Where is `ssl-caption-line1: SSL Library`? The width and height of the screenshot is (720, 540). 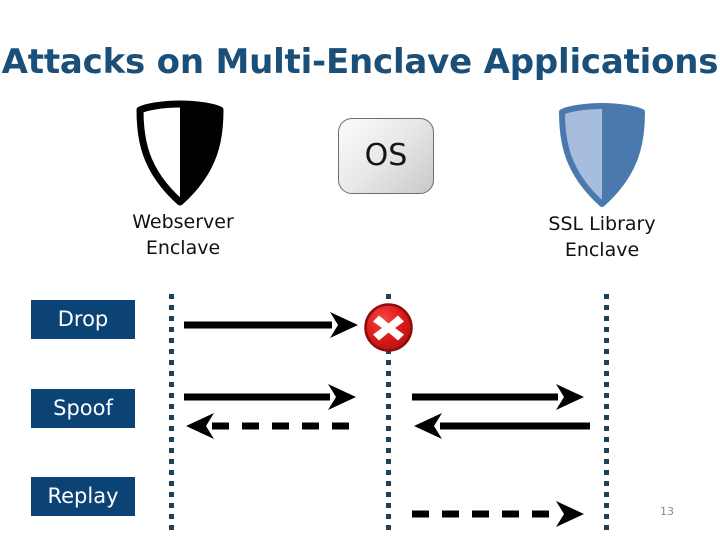
ssl-caption-line1: SSL Library is located at coordinates (602, 224).